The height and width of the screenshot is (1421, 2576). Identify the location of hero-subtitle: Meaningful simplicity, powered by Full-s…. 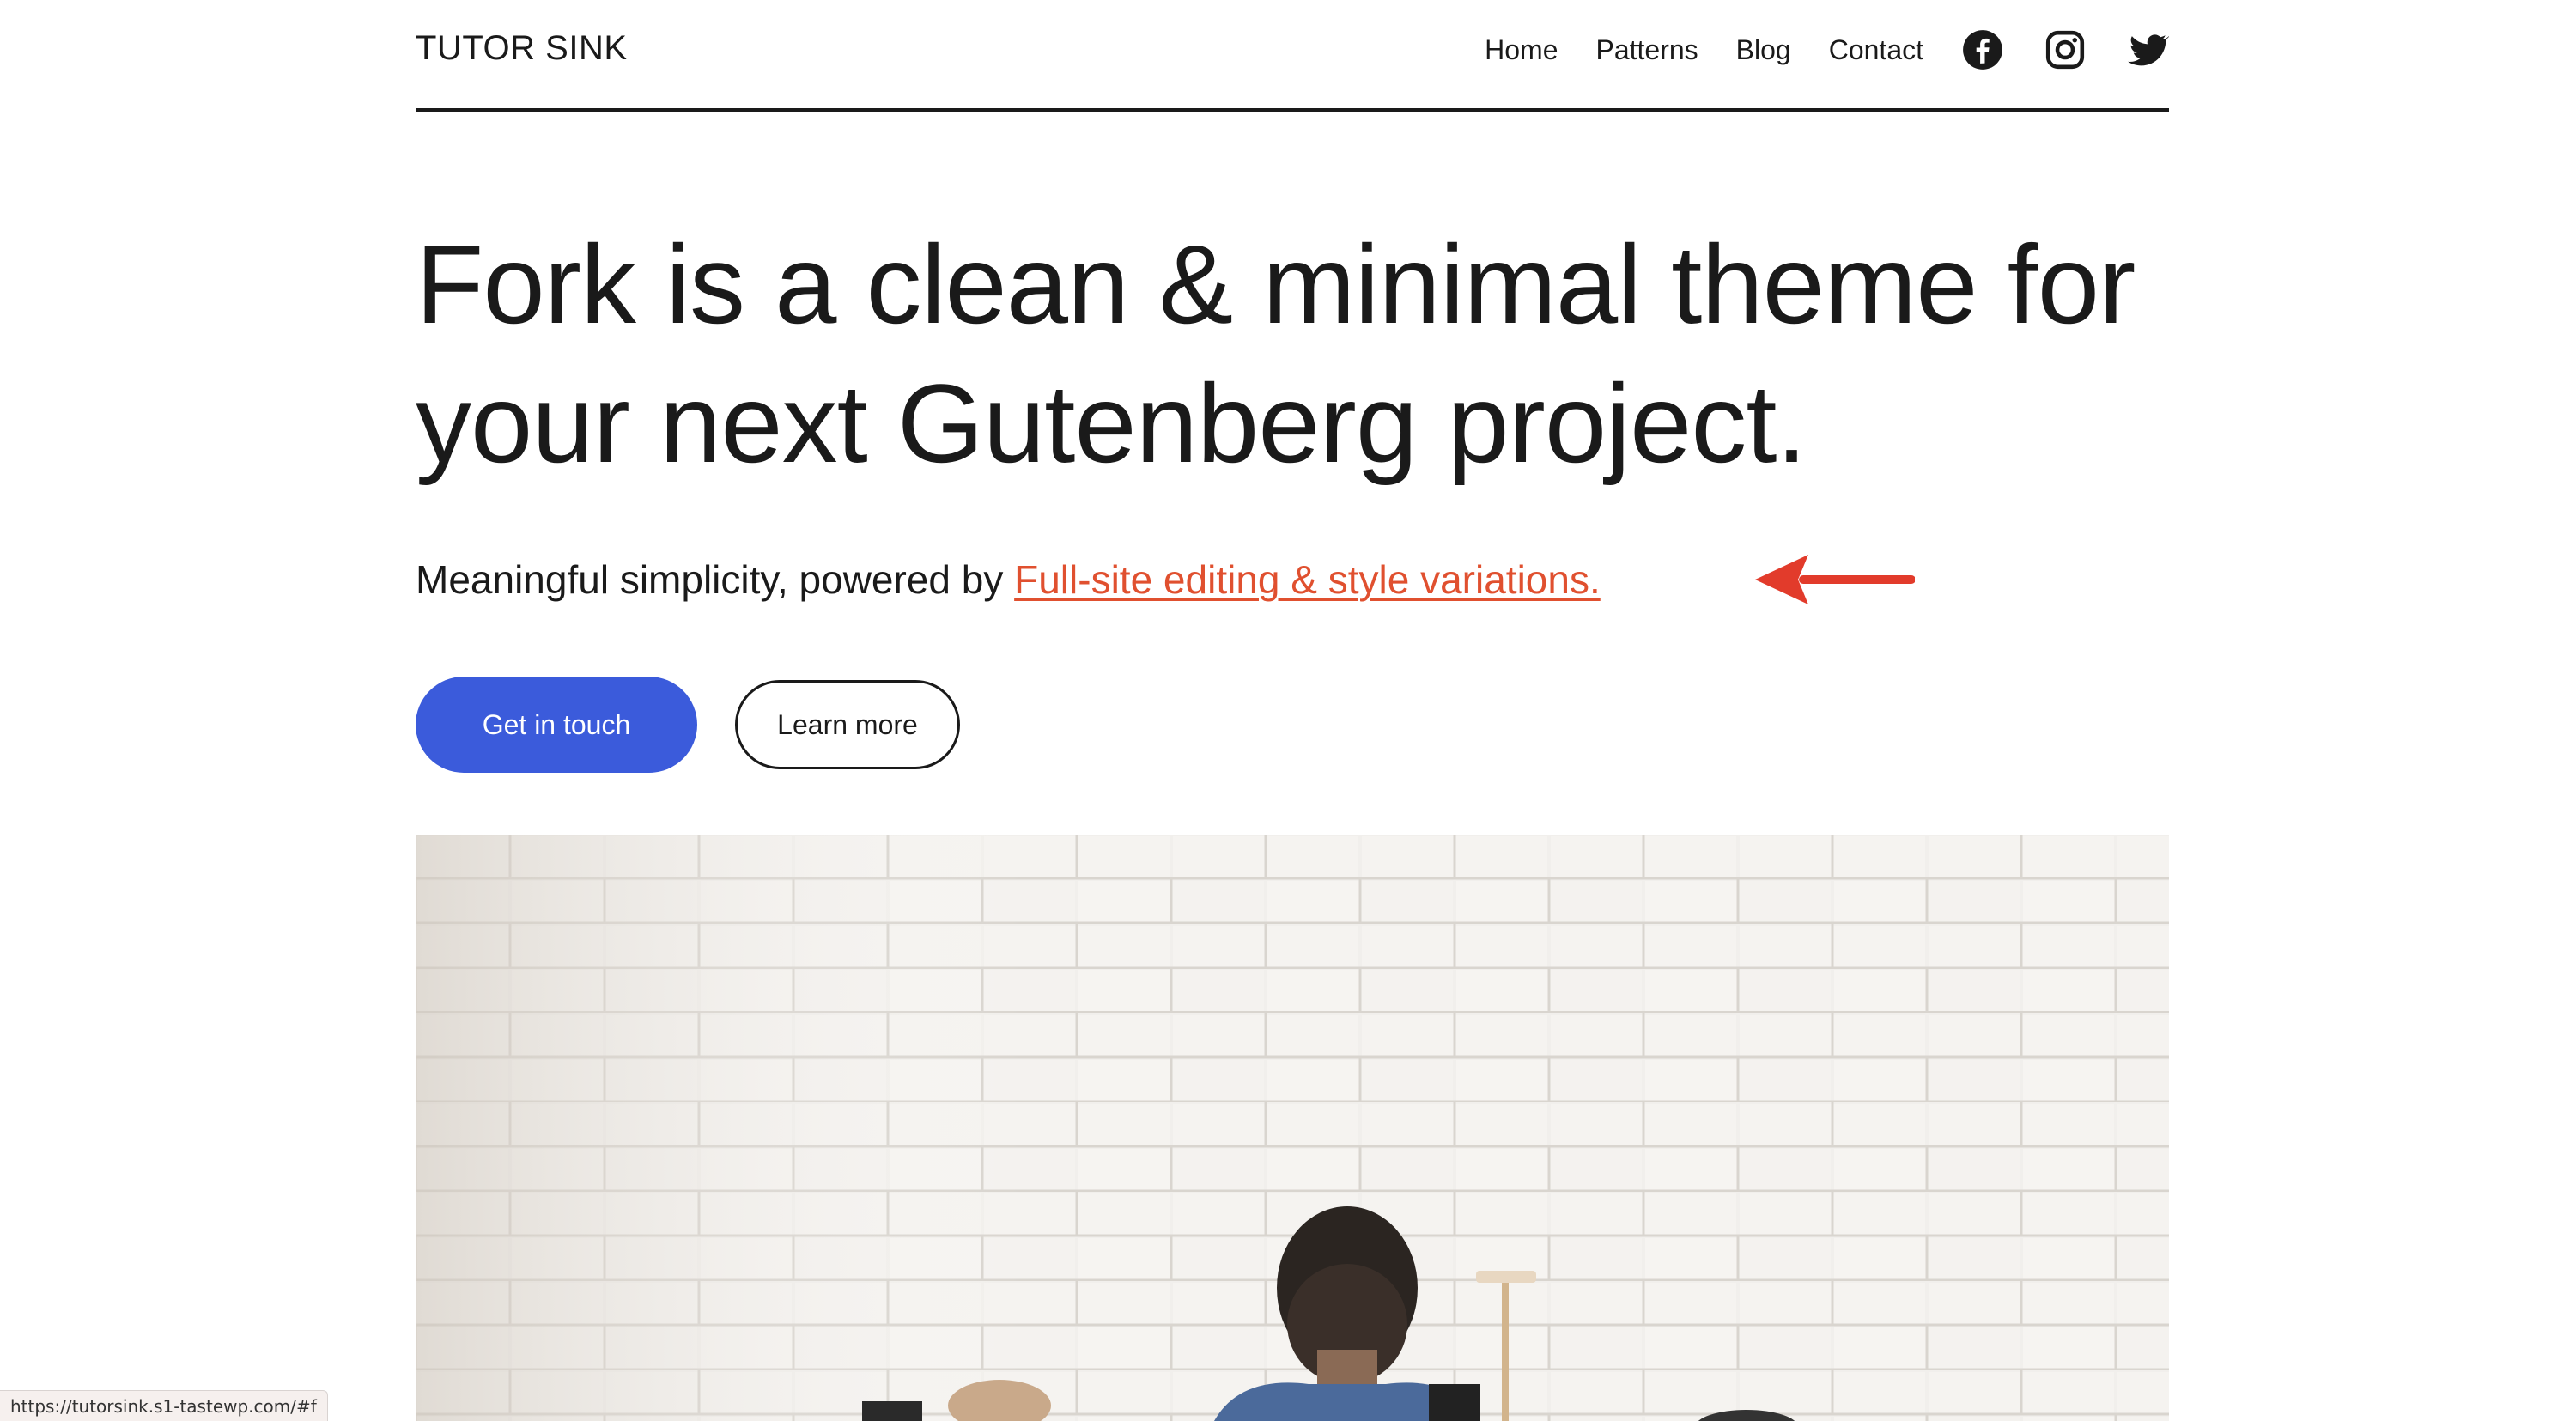
(1009, 579).